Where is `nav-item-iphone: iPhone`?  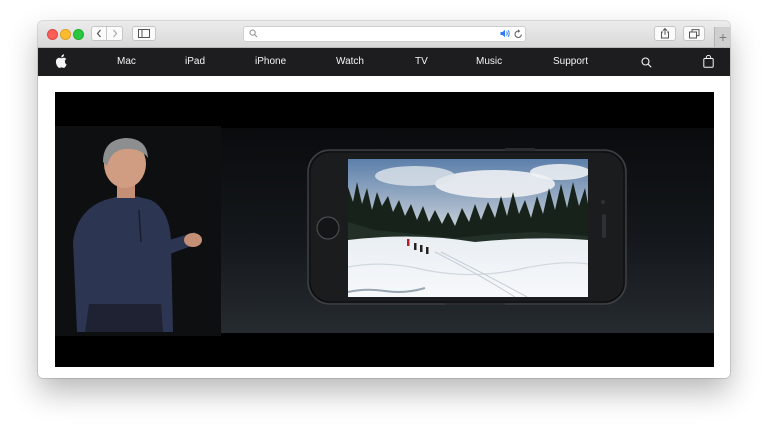
nav-item-iphone: iPhone is located at coordinates (270, 62).